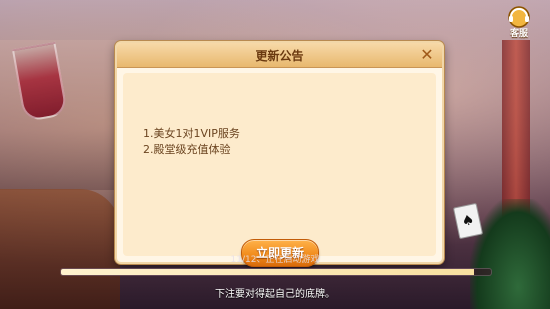  I want to click on notice-line-1: 1.美女1对1VIP服务, so click(191, 133).